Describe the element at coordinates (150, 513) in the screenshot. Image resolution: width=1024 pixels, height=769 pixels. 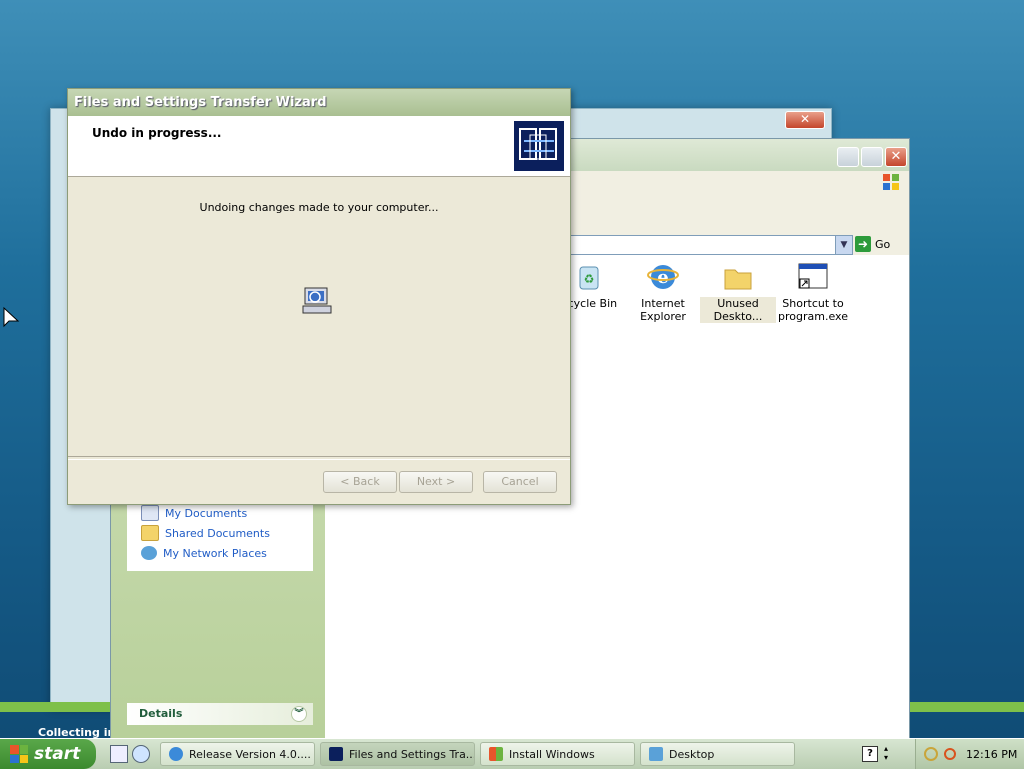
I see `my-documents-icon` at that location.